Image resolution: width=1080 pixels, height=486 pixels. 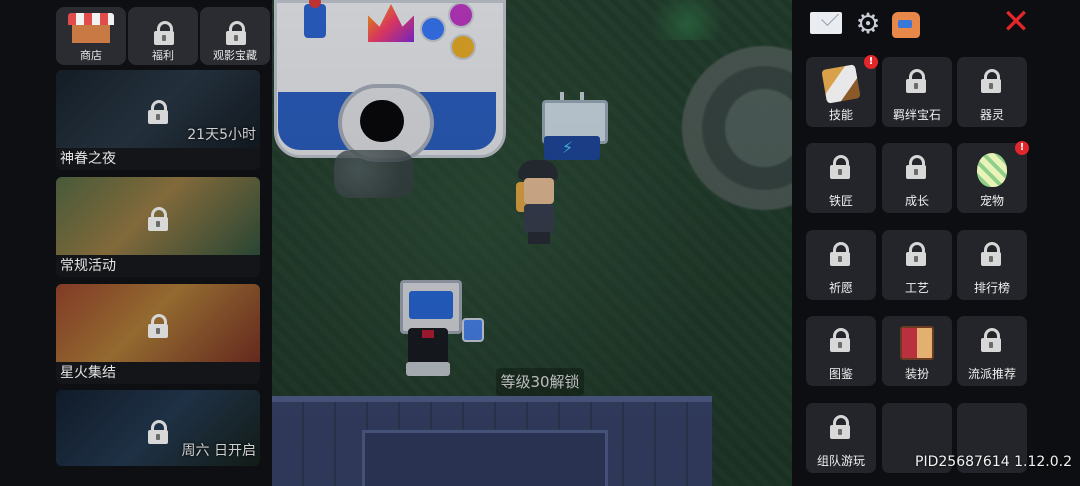 I want to click on event-card-divine-night: 21天5小时 神眷之夜, so click(x=158, y=120).